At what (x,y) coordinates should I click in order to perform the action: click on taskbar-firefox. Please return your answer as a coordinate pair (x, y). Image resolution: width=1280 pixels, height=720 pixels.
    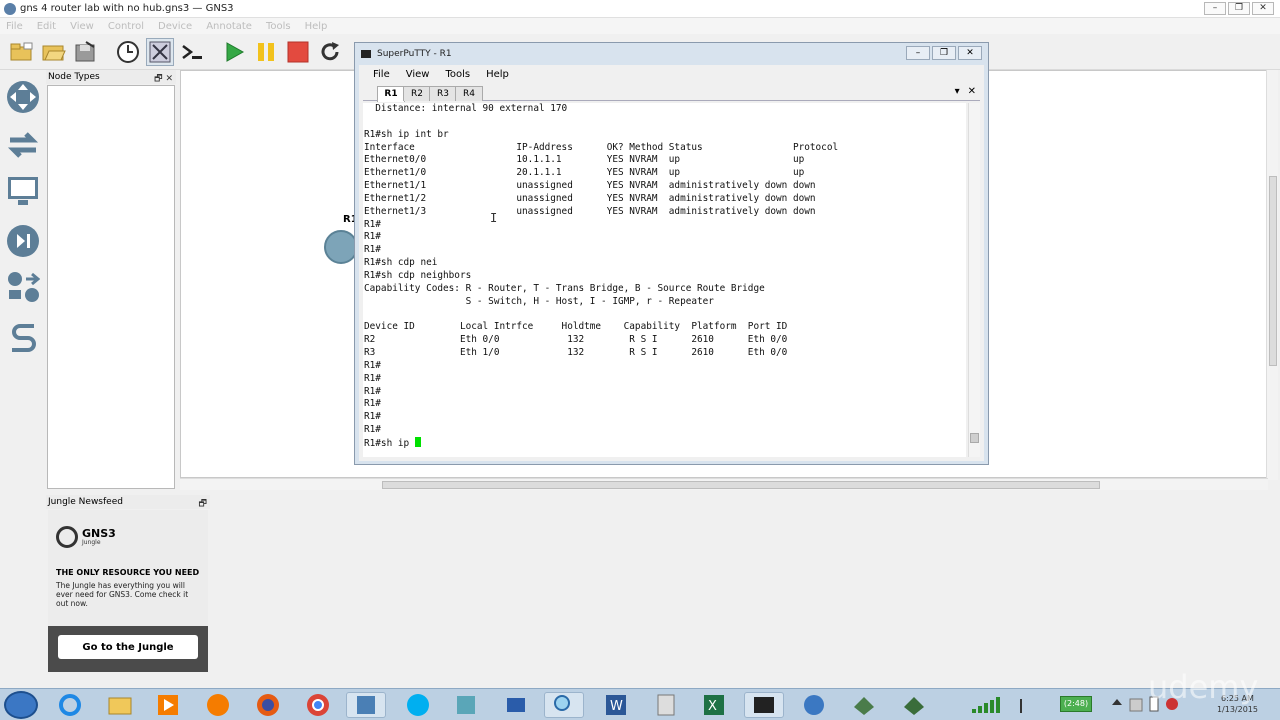
    Looking at the image, I should click on (268, 705).